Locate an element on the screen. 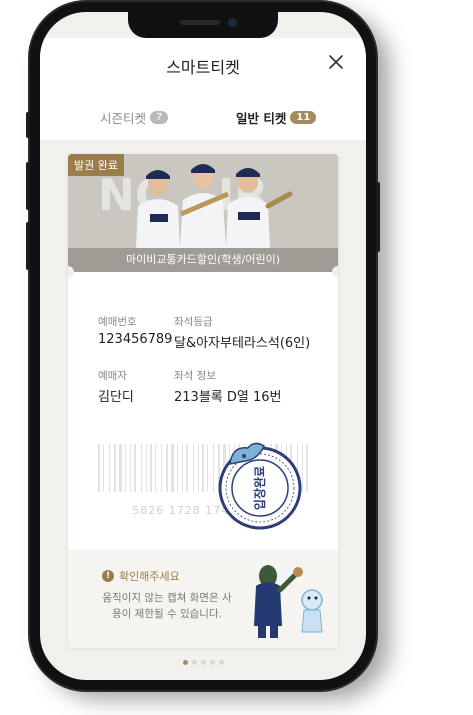 This screenshot has width=473, height=715. count-badge: 11 is located at coordinates (303, 117).